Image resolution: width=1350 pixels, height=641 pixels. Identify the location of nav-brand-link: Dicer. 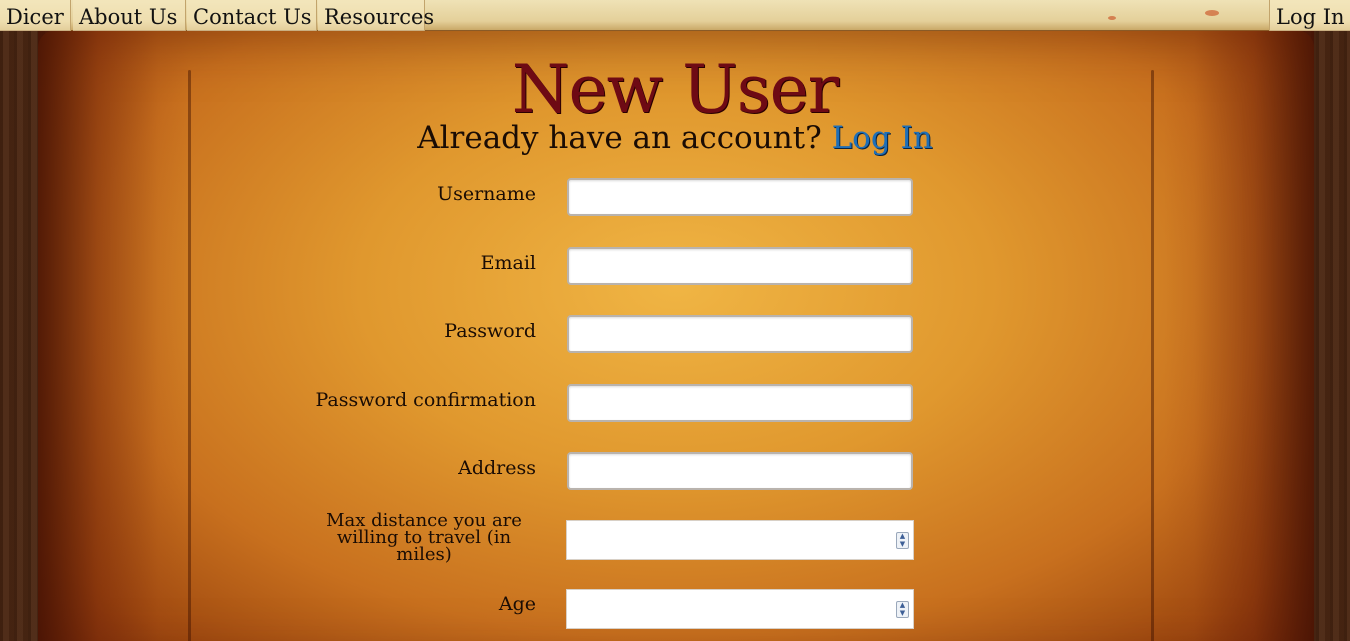
(35, 15).